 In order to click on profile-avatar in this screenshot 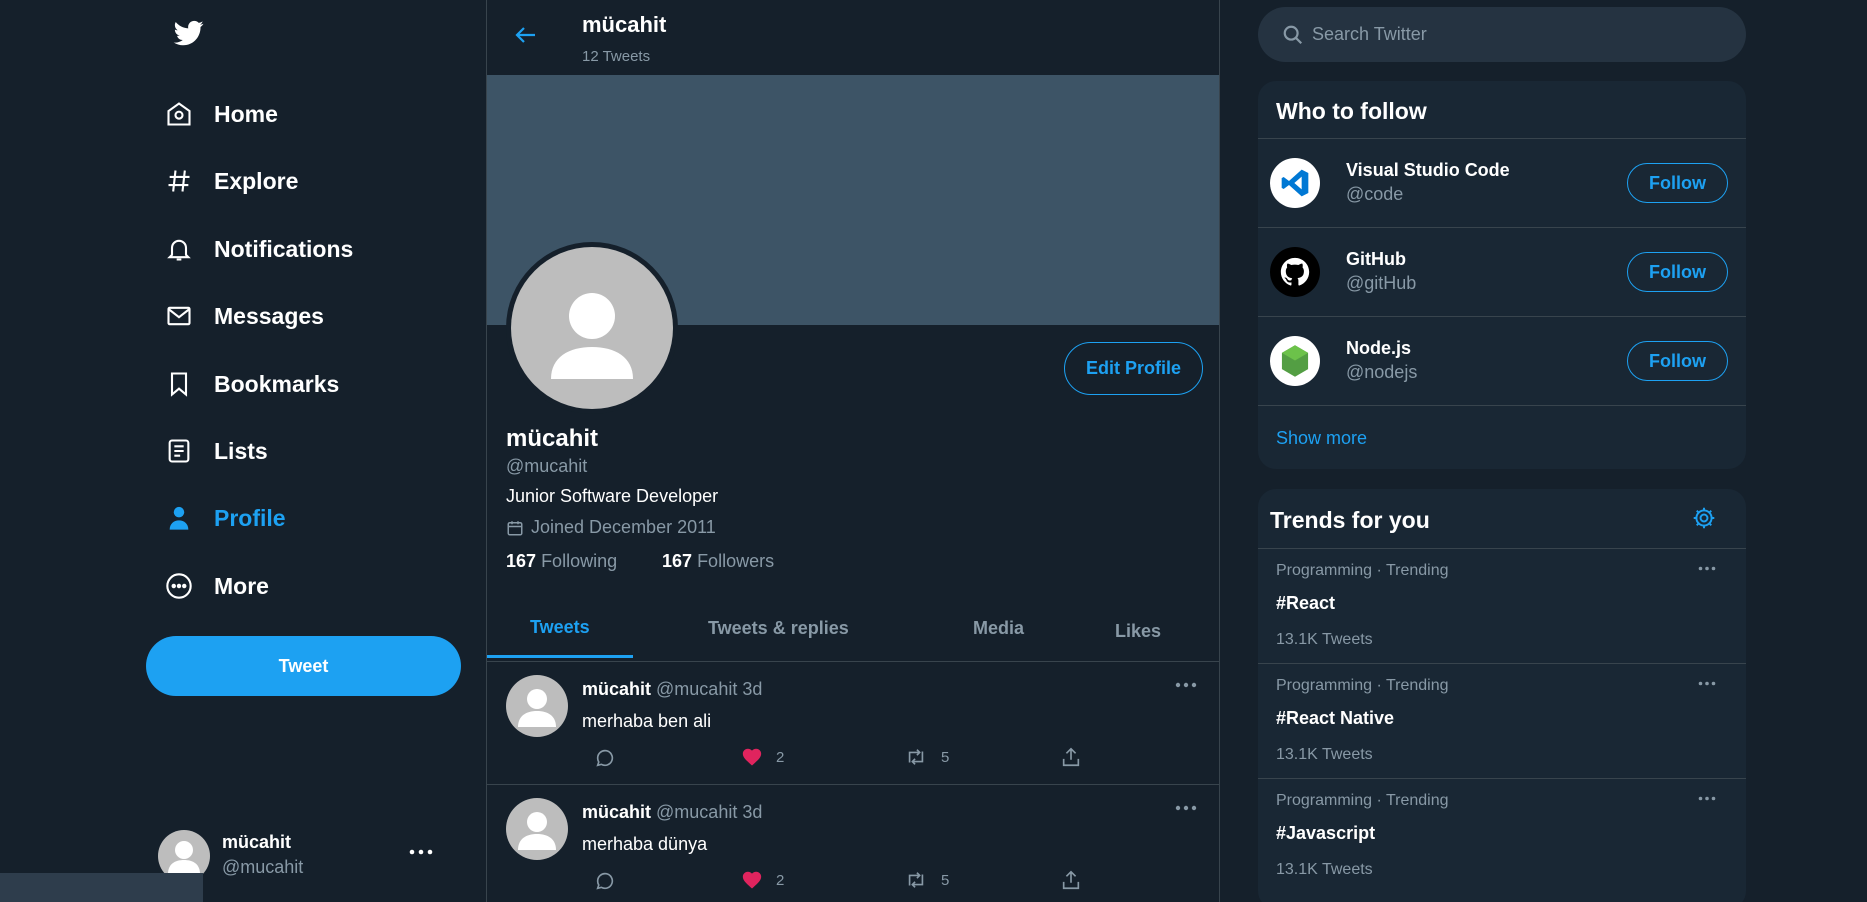, I will do `click(592, 328)`.